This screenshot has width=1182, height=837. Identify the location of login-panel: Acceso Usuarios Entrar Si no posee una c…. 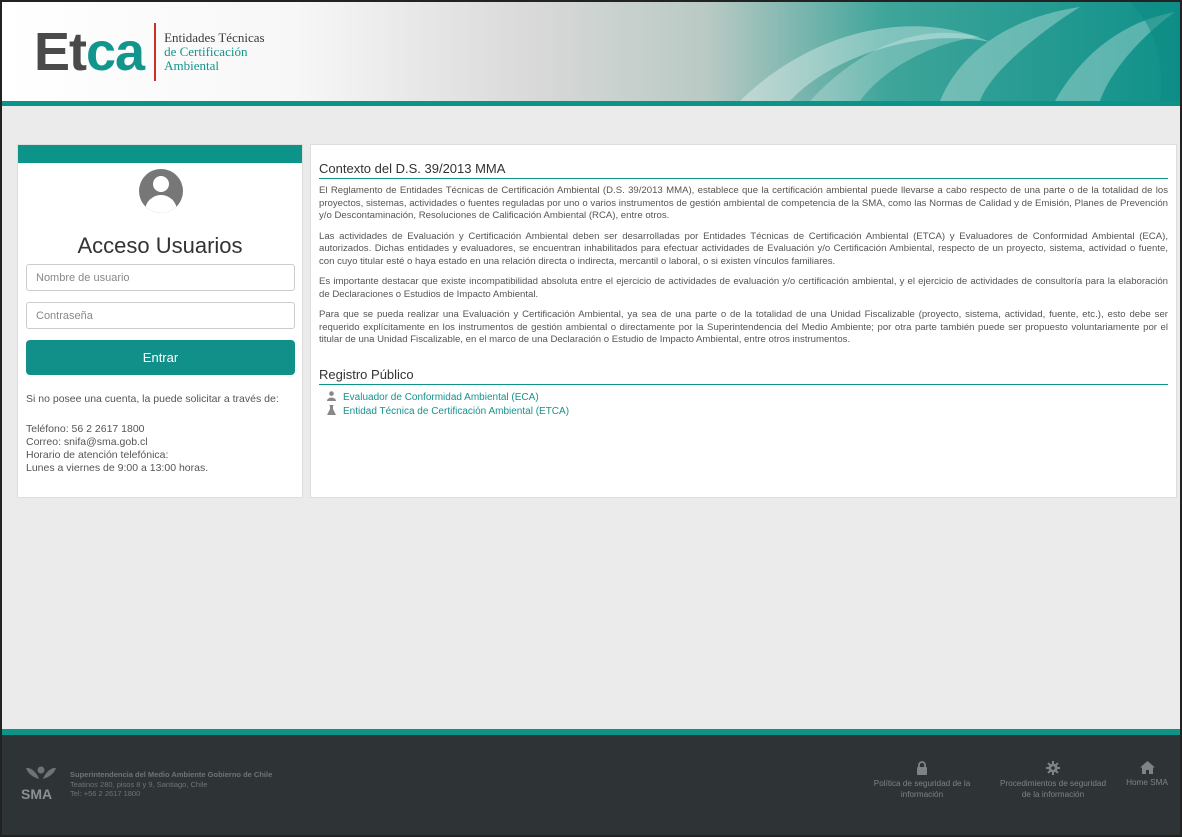
(160, 321).